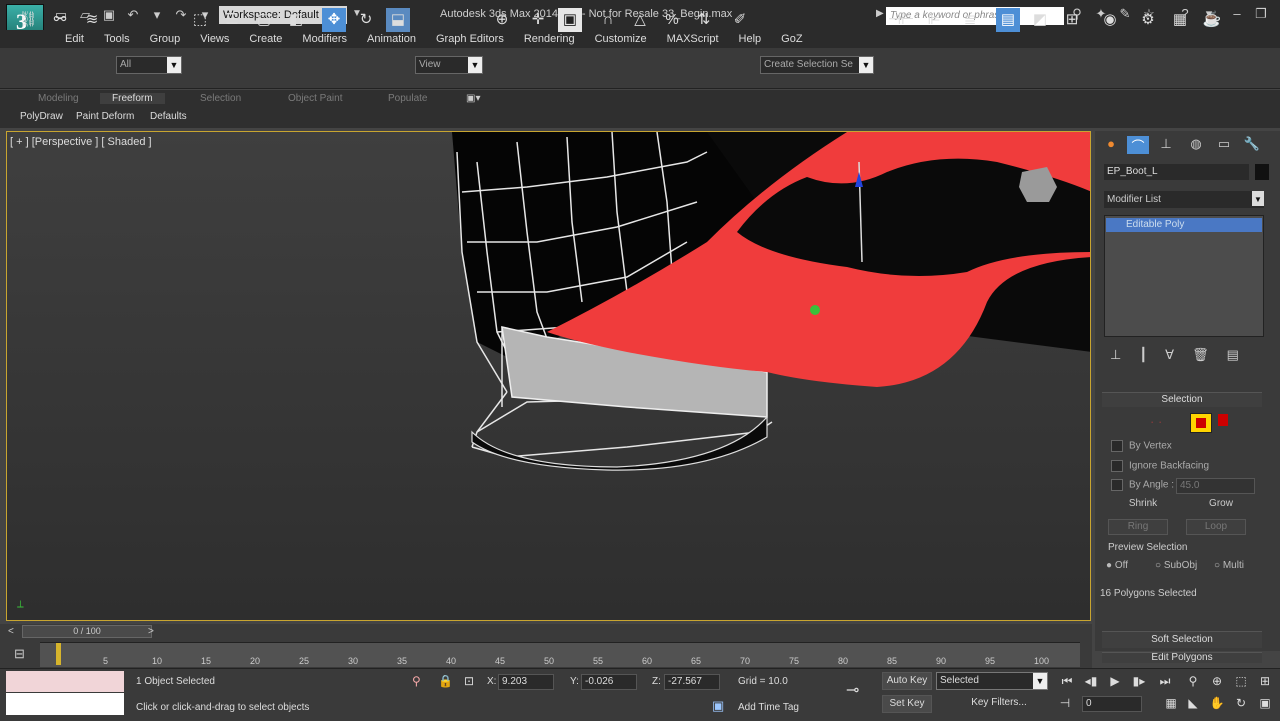 Image resolution: width=1280 pixels, height=721 pixels. What do you see at coordinates (1237, 14) in the screenshot?
I see `minimize-icon: –` at bounding box center [1237, 14].